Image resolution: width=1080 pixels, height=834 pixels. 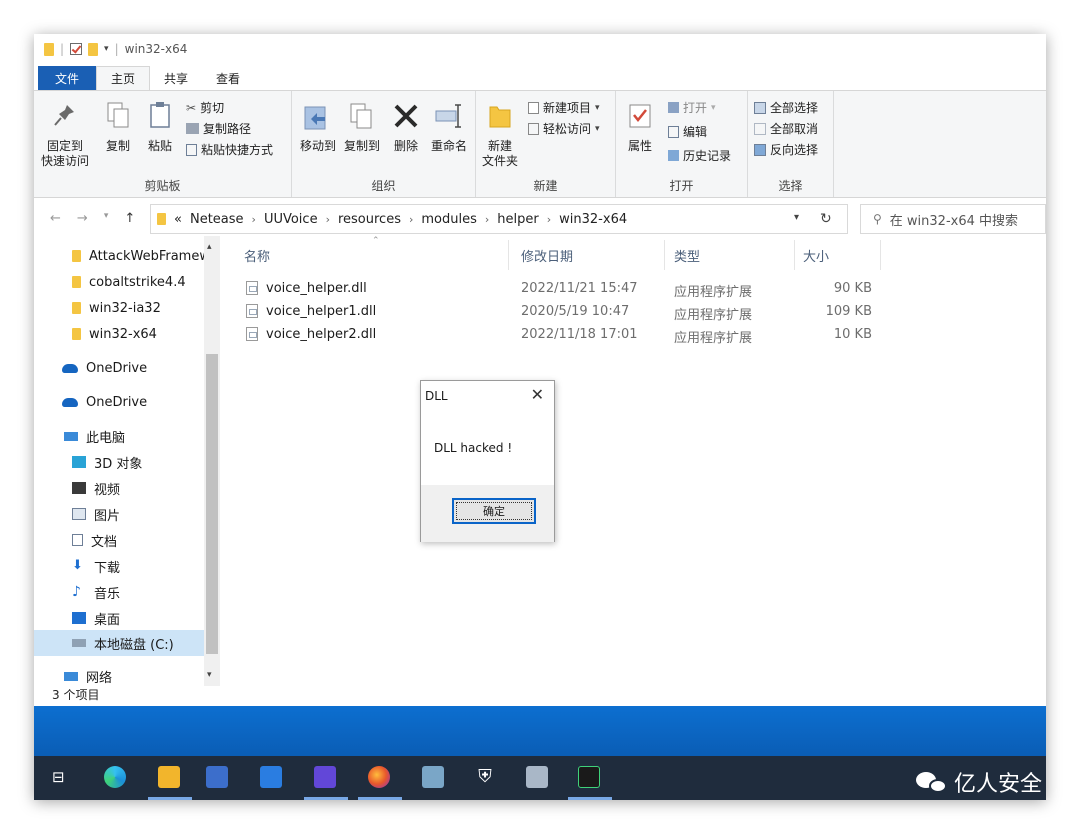 I want to click on properties-button: 属性, so click(x=640, y=127).